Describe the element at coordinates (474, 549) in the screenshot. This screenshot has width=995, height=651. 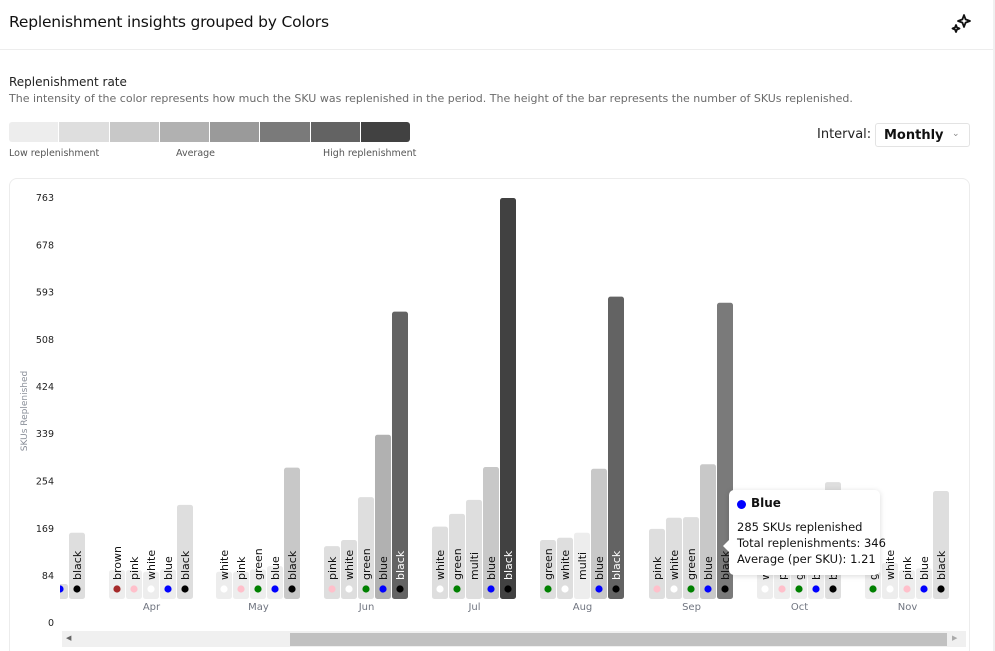
I see `bar-jul-multi` at that location.